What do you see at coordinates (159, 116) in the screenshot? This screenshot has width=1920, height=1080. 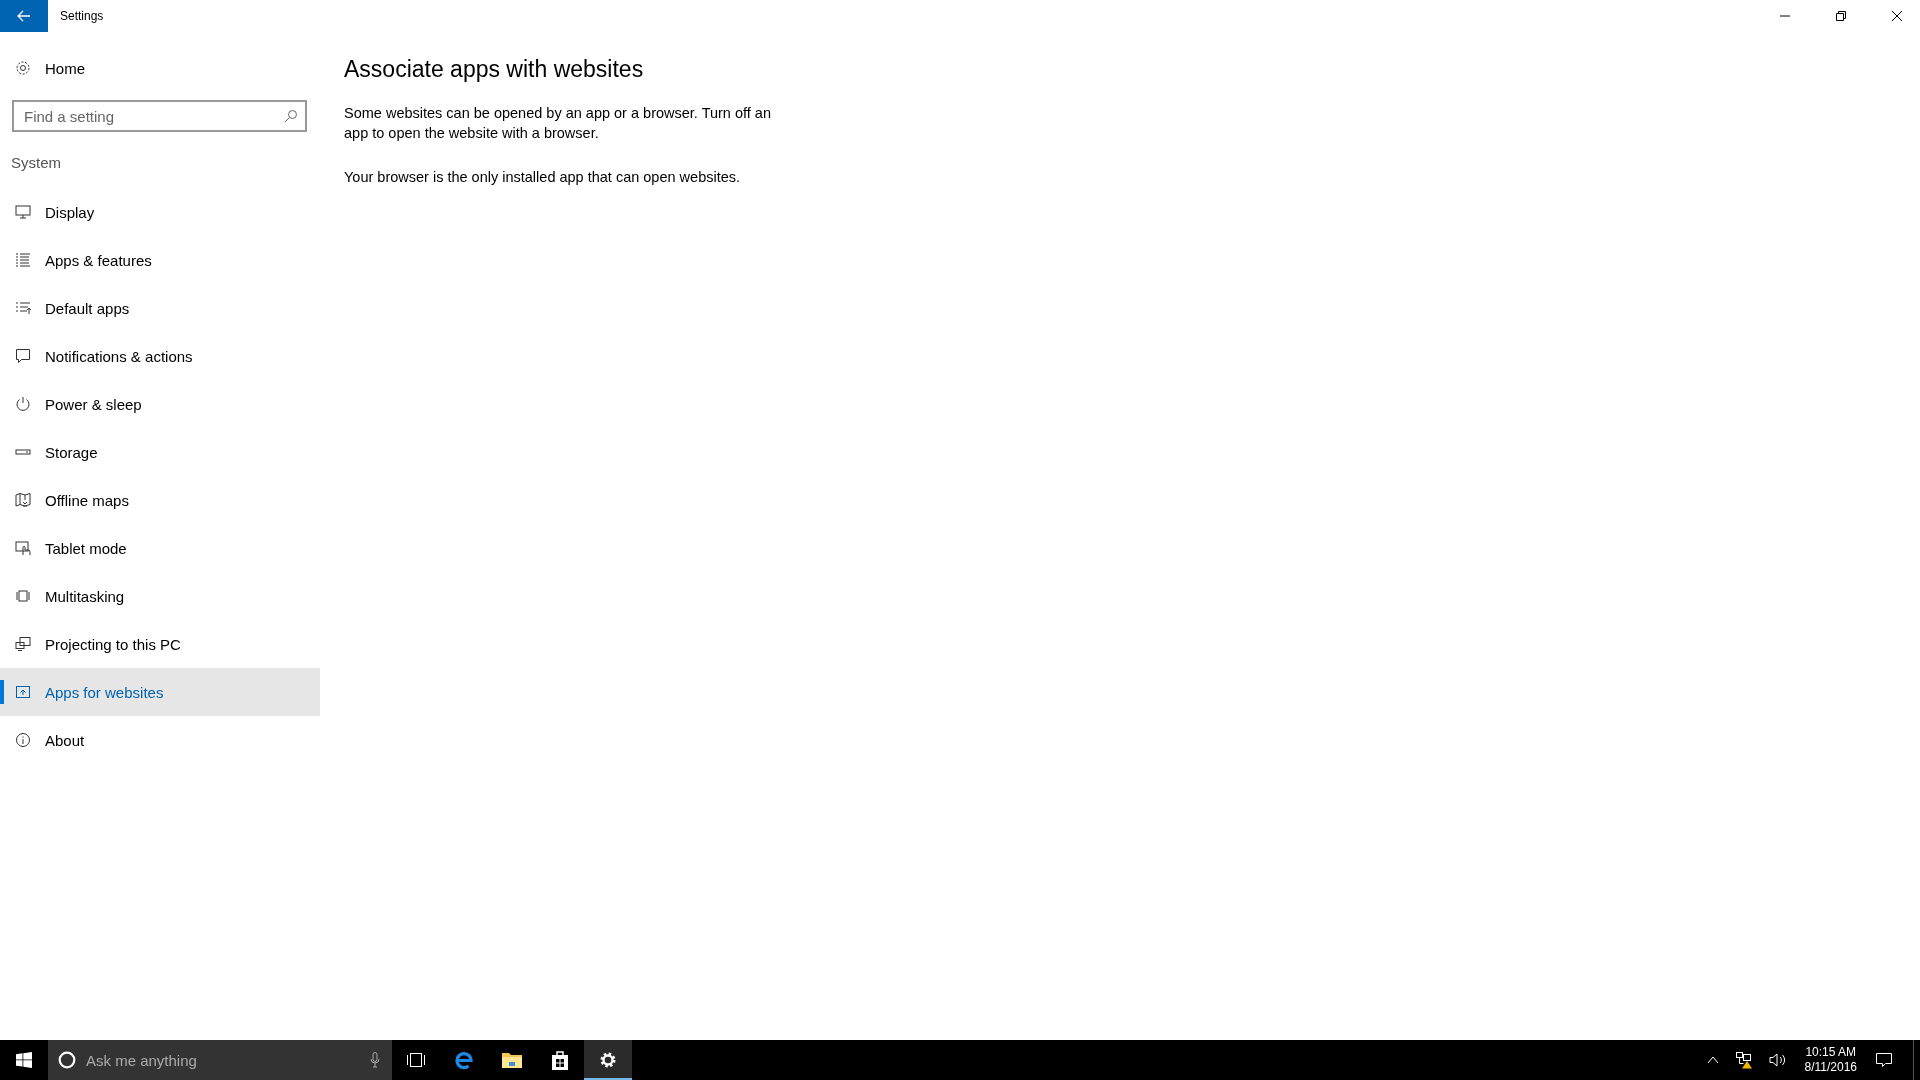 I see `search-field: Find a setting` at bounding box center [159, 116].